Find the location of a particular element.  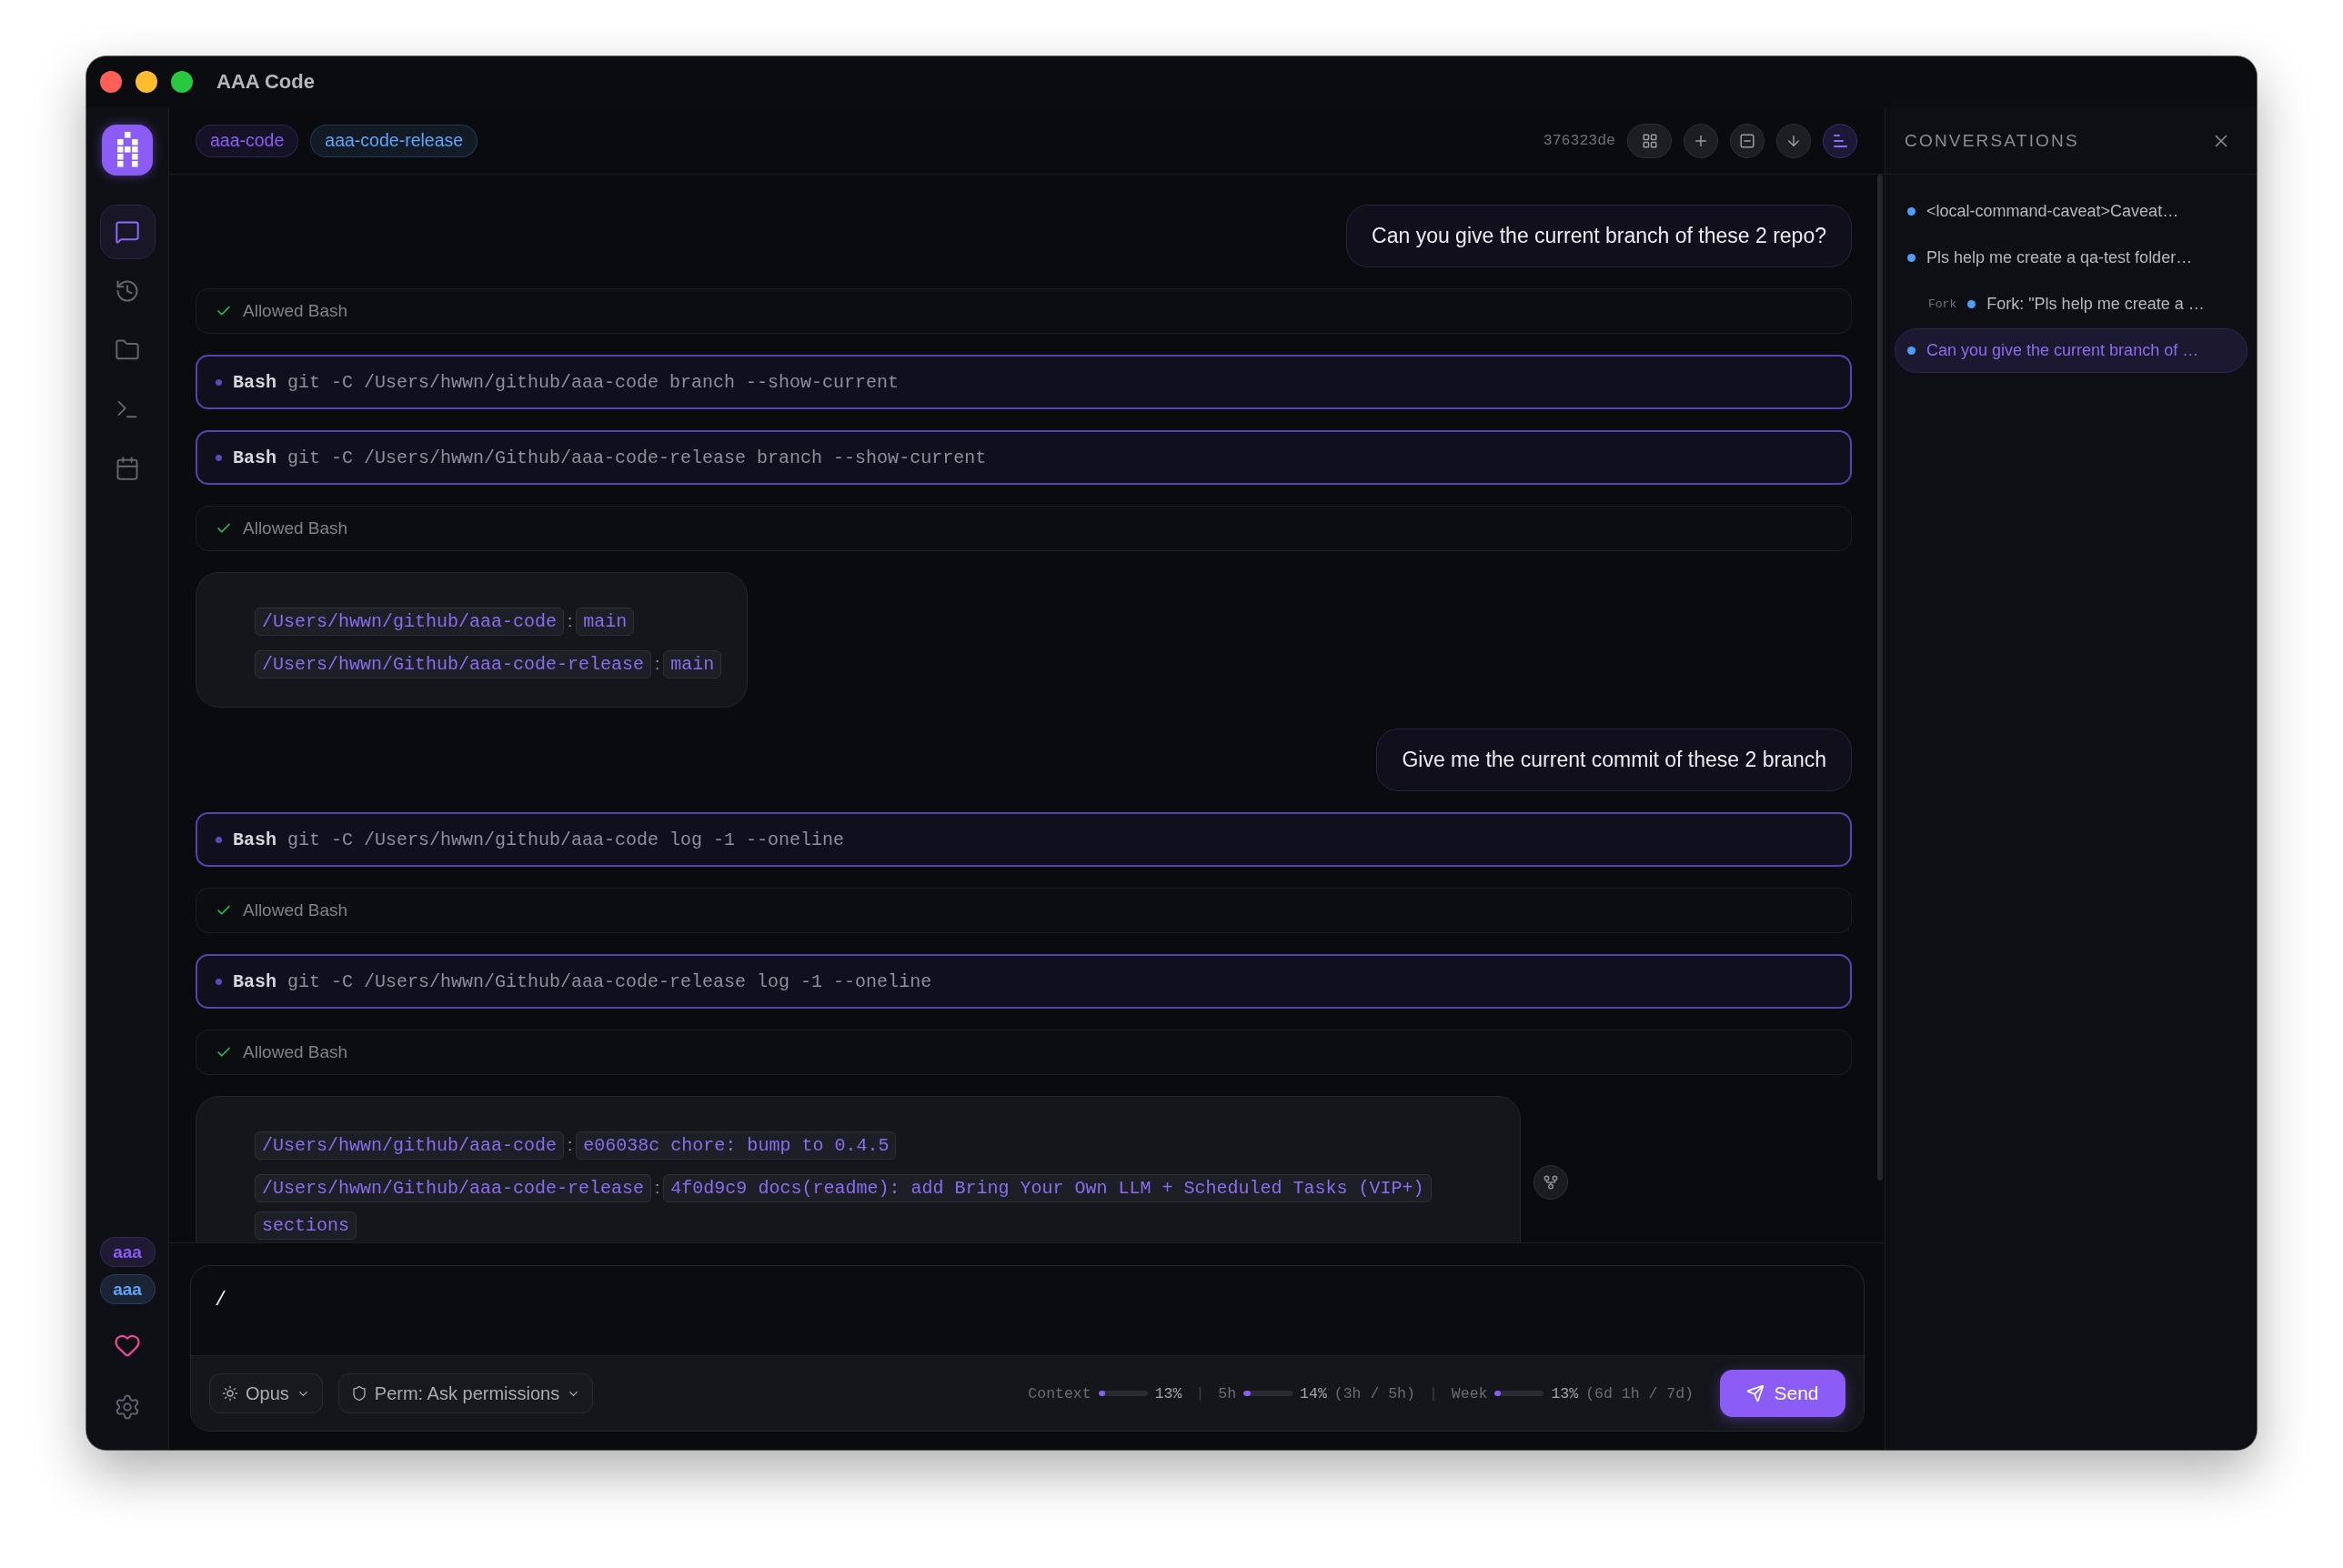

meter-label: Week is located at coordinates (1469, 1393).